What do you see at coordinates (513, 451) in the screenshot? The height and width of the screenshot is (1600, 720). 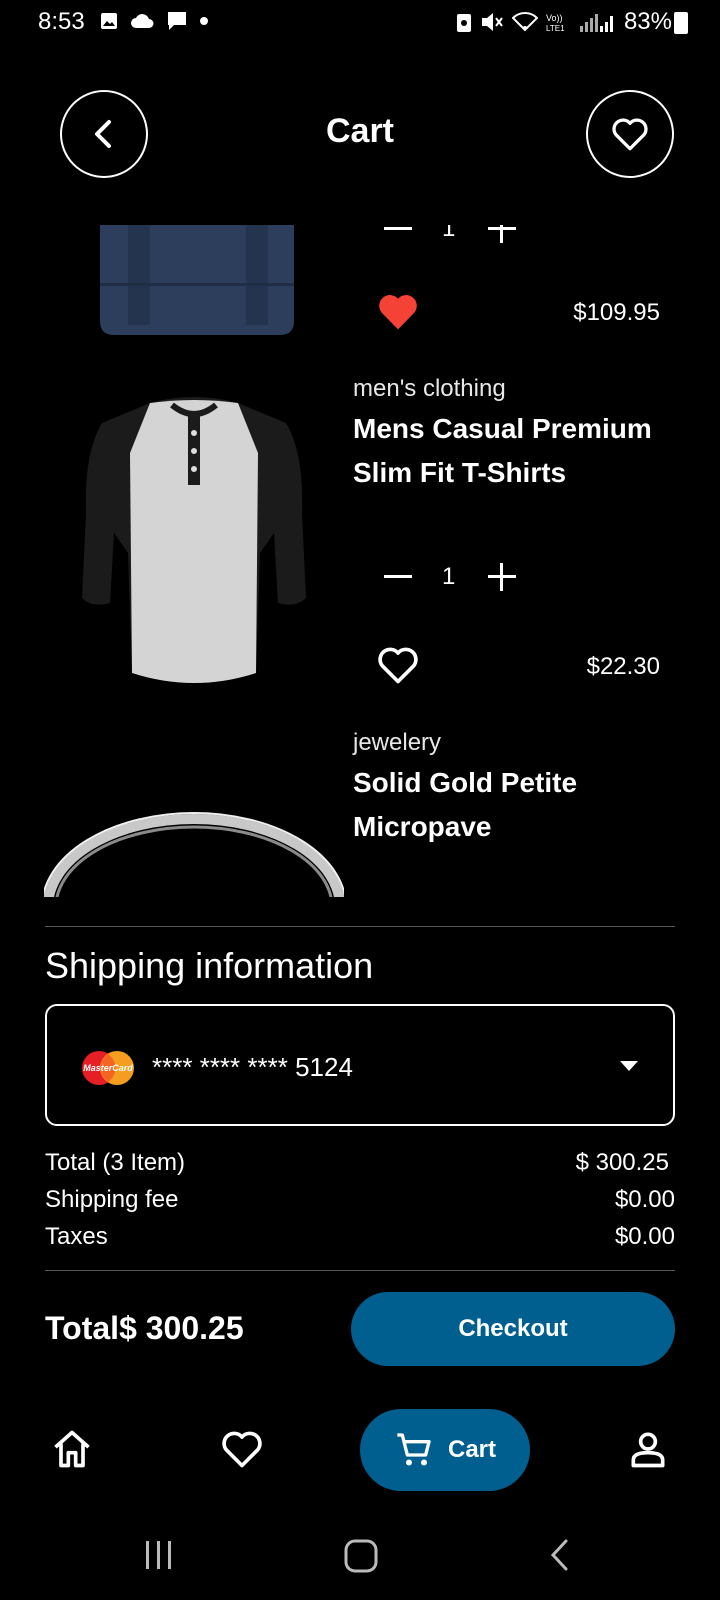 I see `item-title: Mens Casual Premium Slim Fit T-Shirts` at bounding box center [513, 451].